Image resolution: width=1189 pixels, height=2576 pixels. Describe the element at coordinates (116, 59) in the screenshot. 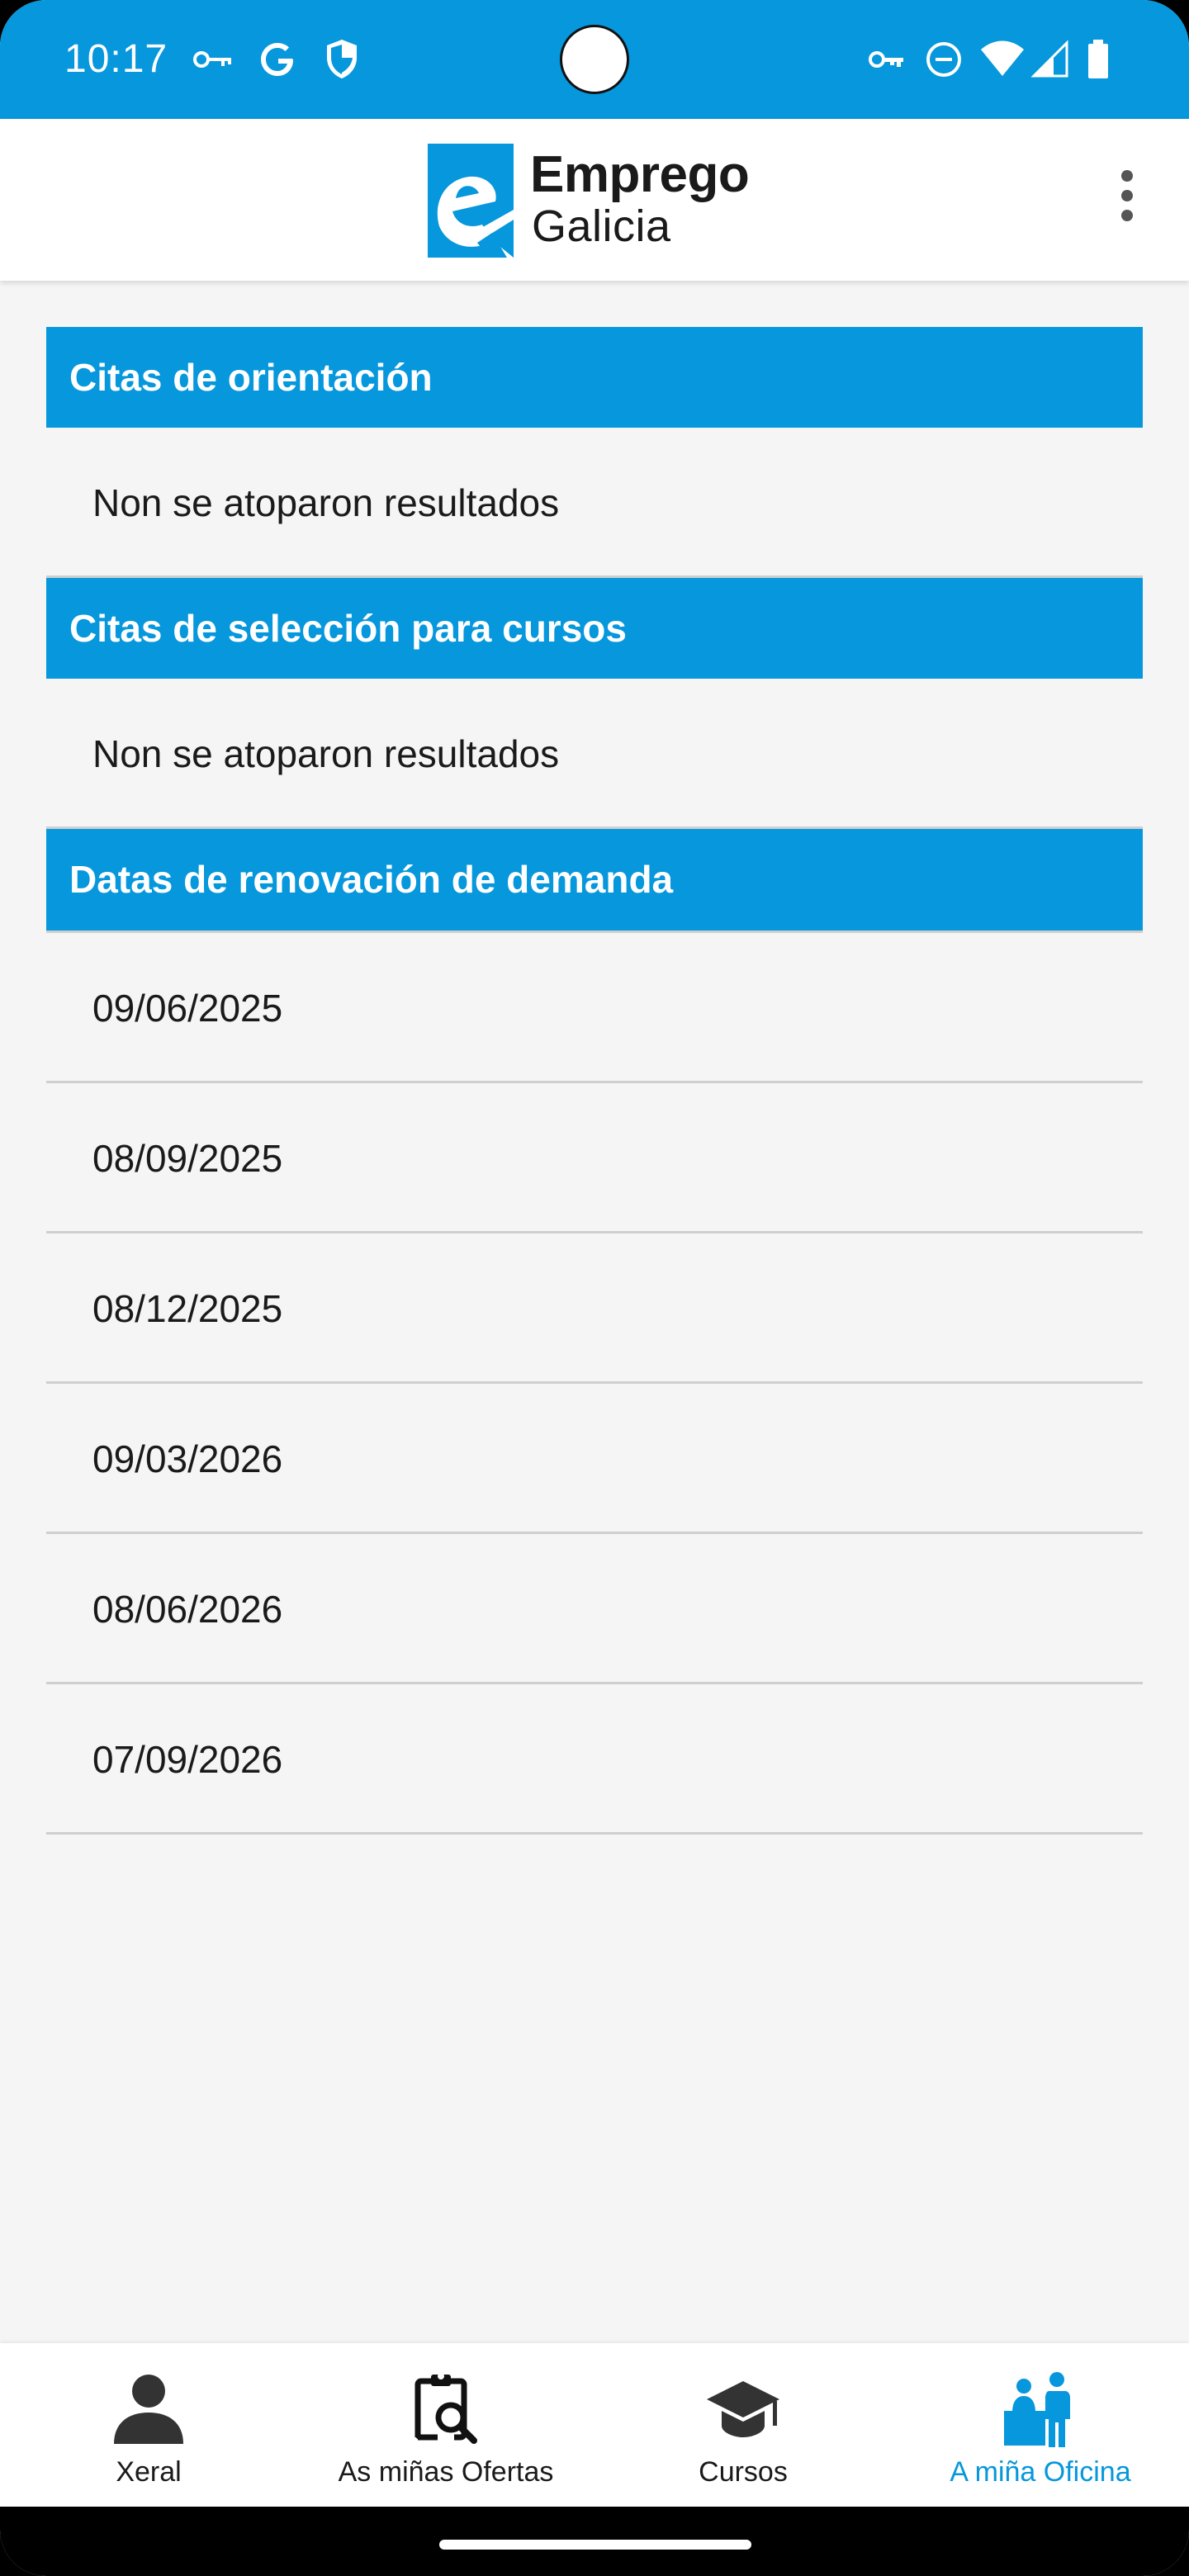

I see `status-time: 10:17` at that location.